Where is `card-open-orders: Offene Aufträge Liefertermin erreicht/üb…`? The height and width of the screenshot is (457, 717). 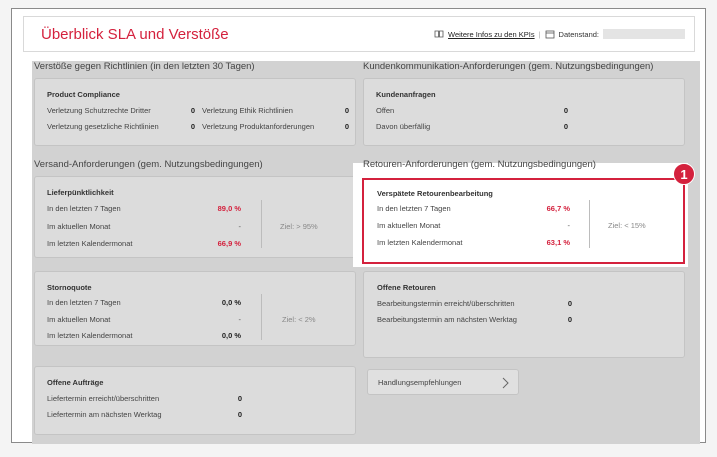
card-open-orders: Offene Aufträge Liefertermin erreicht/üb… is located at coordinates (195, 400).